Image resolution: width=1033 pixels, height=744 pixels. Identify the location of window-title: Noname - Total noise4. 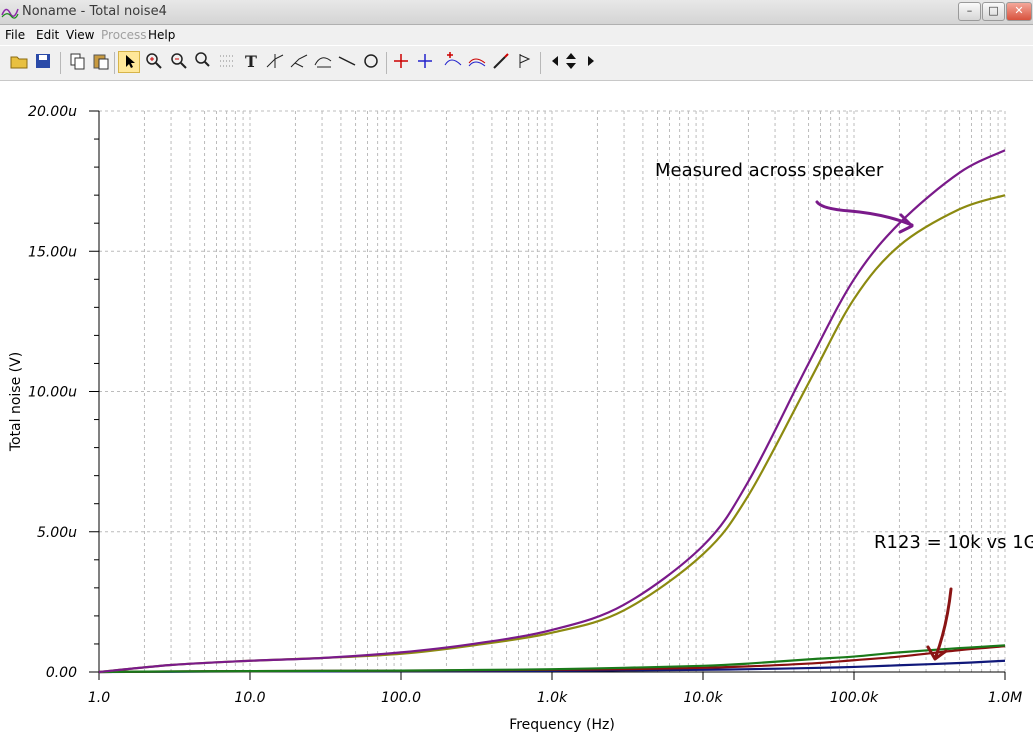
(94, 11).